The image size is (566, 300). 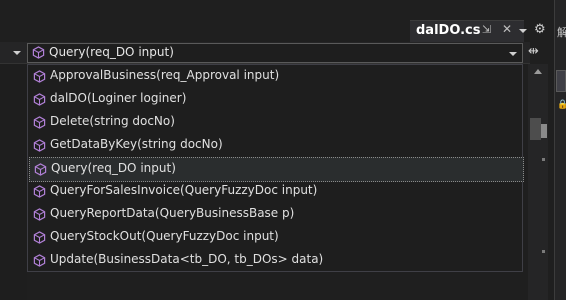 What do you see at coordinates (13, 182) in the screenshot?
I see `editor-margin` at bounding box center [13, 182].